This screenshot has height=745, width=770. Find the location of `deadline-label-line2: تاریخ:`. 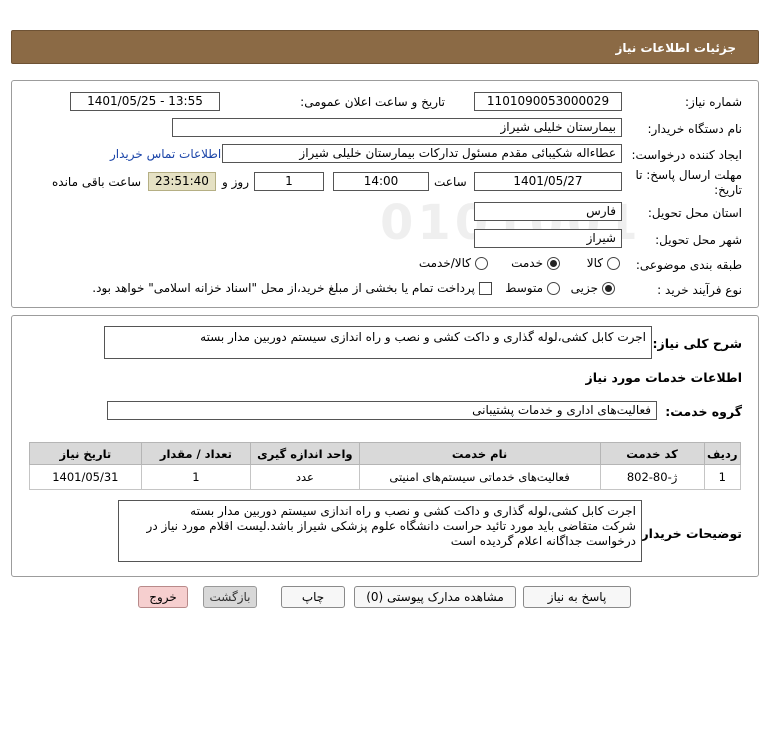

deadline-label-line2: تاریخ: is located at coordinates (728, 190).